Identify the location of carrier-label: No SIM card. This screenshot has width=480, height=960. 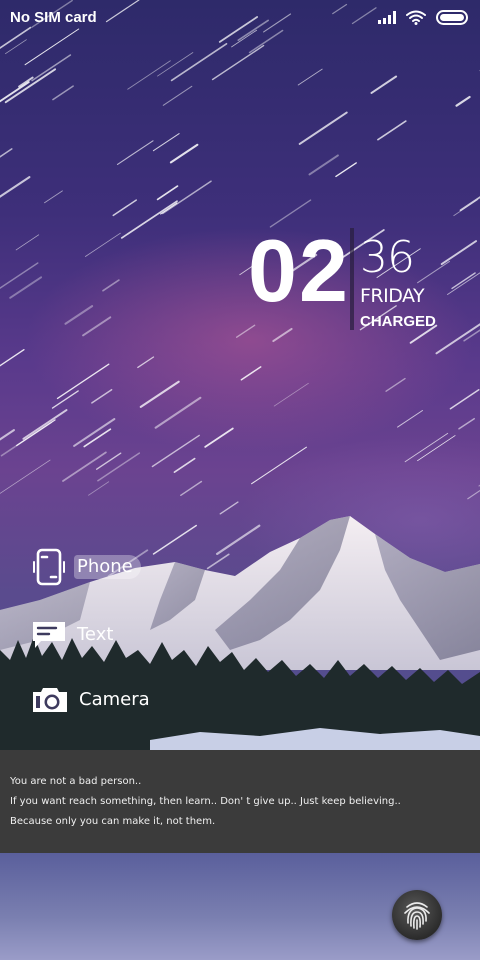
(53, 17).